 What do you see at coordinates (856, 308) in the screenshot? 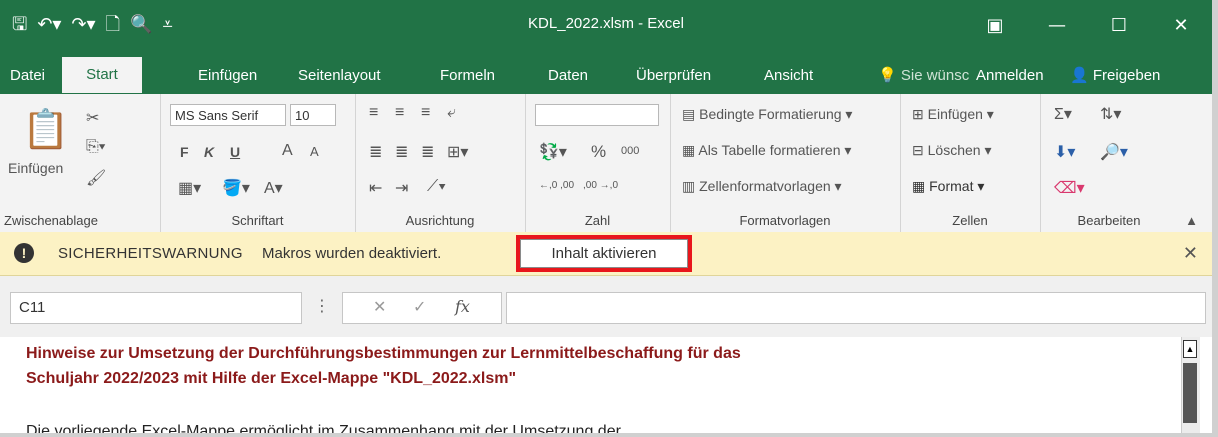
I see `formula-input` at bounding box center [856, 308].